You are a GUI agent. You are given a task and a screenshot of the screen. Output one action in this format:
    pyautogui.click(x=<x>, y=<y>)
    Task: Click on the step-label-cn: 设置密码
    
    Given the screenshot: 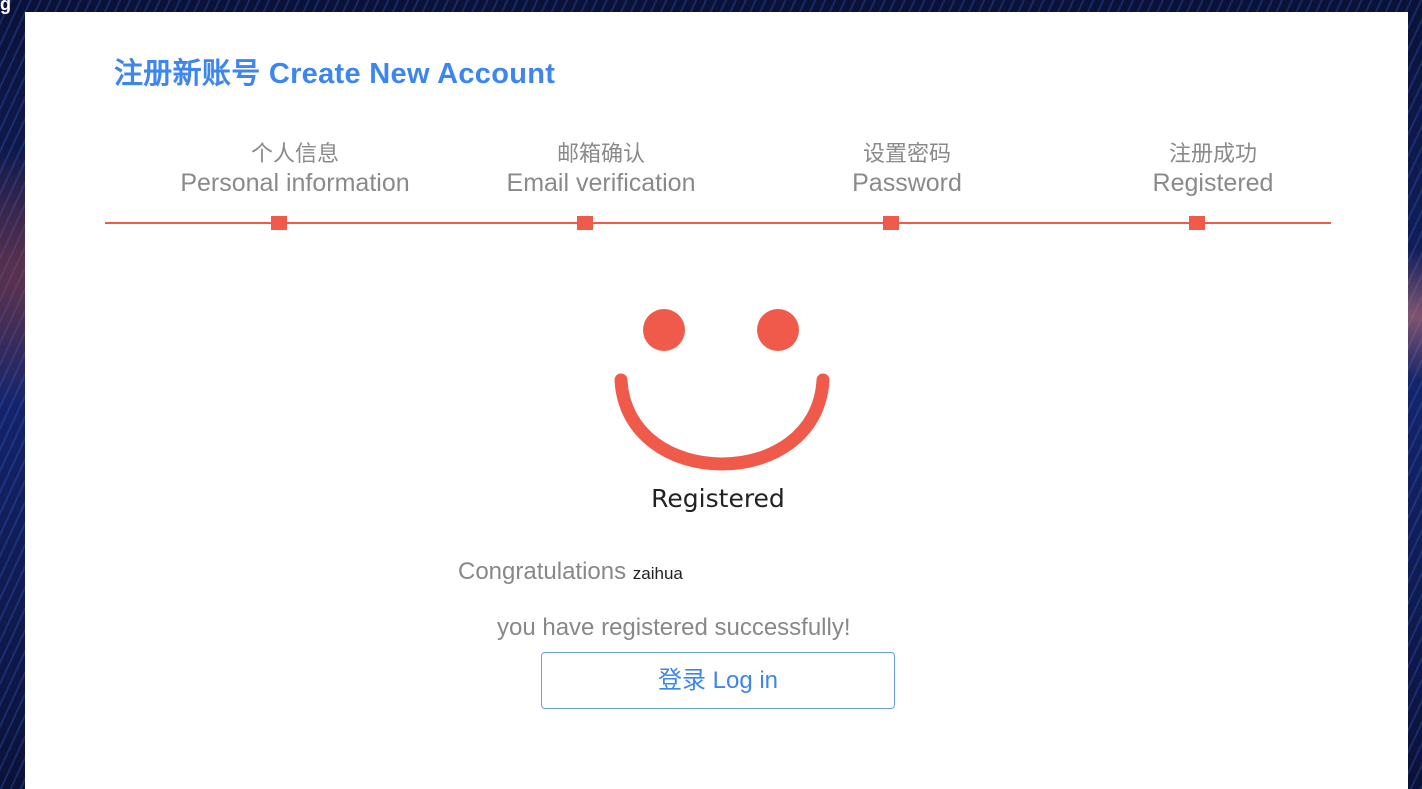 What is the action you would take?
    pyautogui.click(x=906, y=153)
    